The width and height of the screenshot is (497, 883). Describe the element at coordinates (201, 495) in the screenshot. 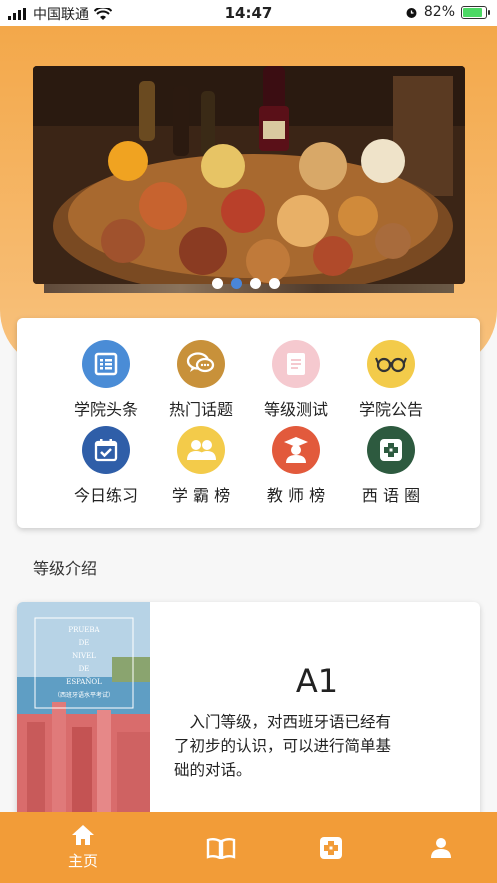

I see `menu-item-label: 学 霸 榜` at that location.